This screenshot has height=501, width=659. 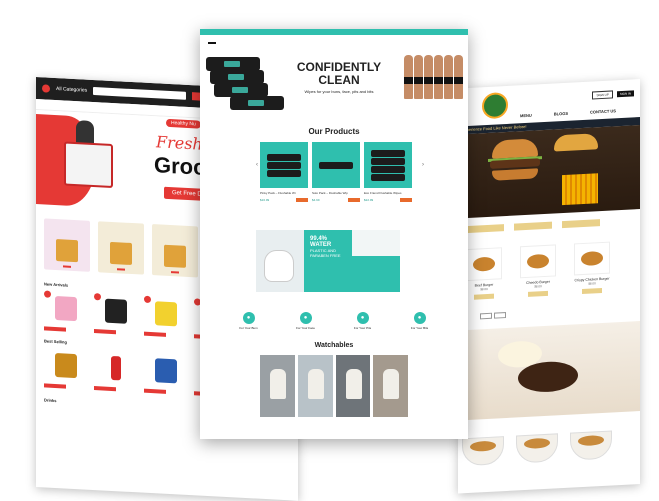 I want to click on nav-menu: MENU, so click(x=526, y=118).